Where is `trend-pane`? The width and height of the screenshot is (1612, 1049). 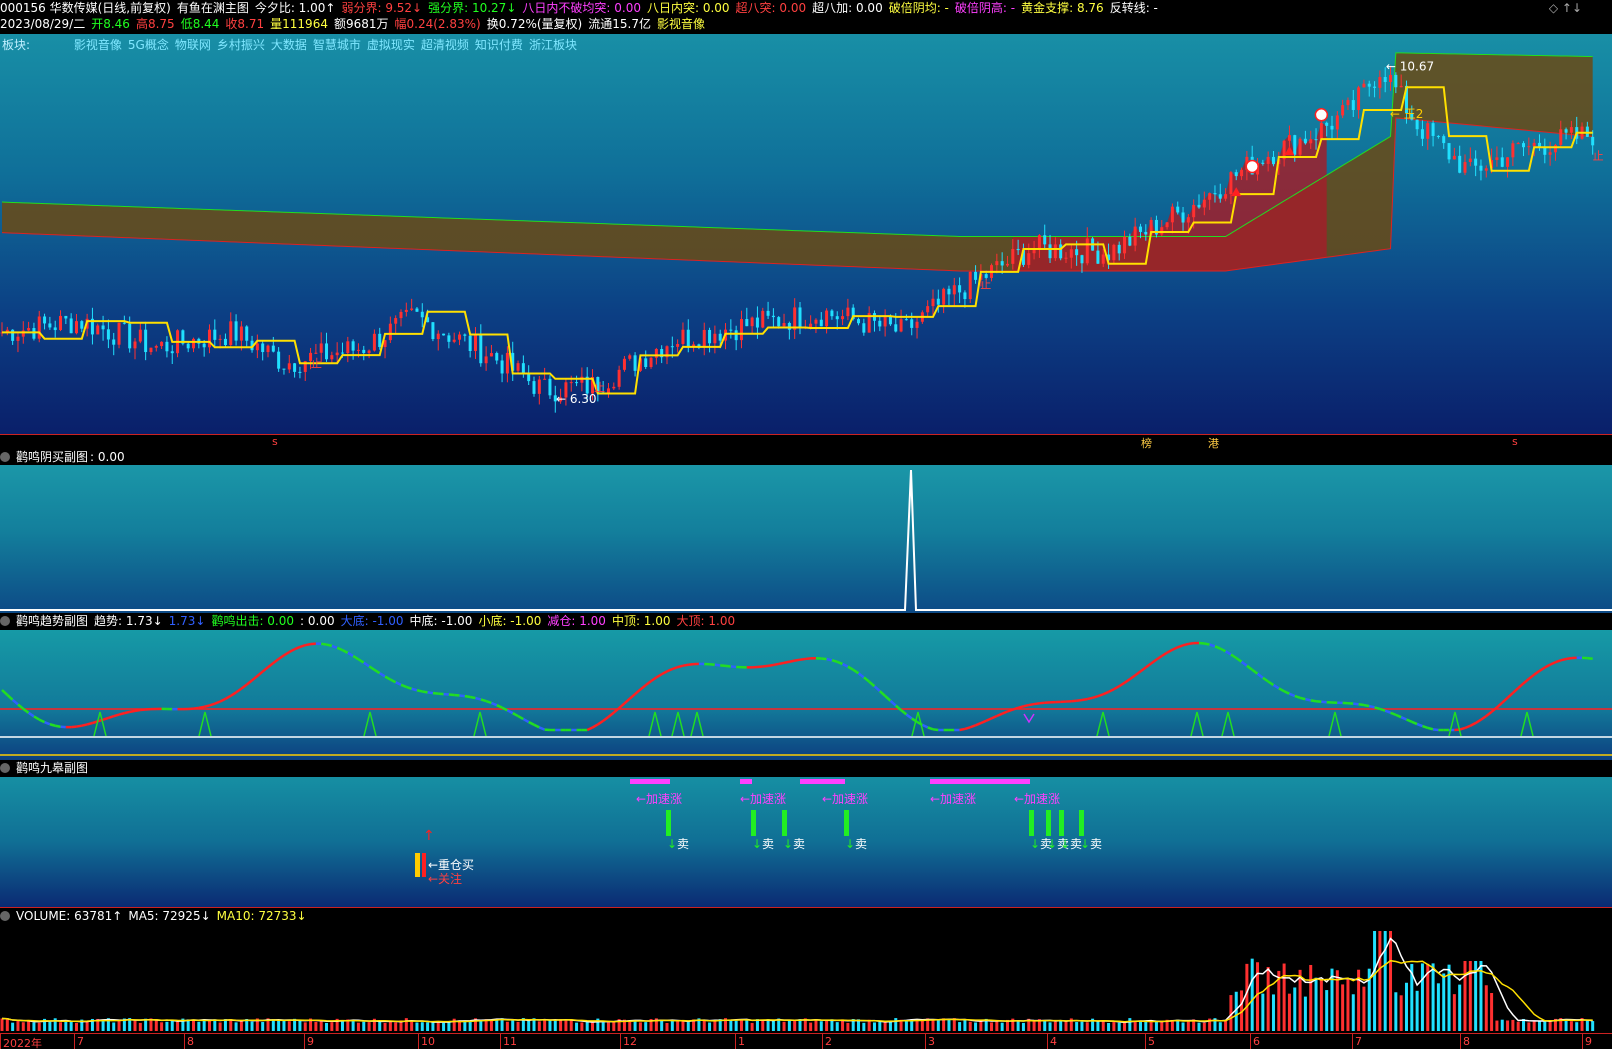
trend-pane is located at coordinates (806, 695).